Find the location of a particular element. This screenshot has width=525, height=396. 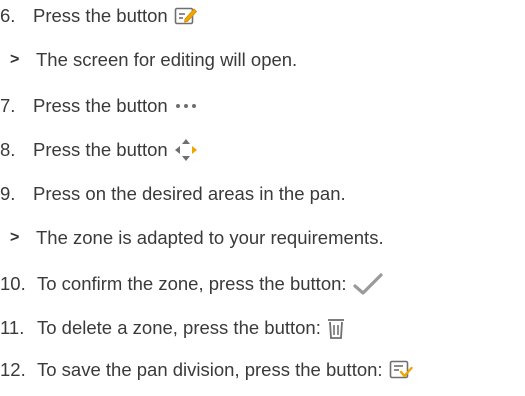

step-text: To confirm the zone, press the button: is located at coordinates (192, 283).